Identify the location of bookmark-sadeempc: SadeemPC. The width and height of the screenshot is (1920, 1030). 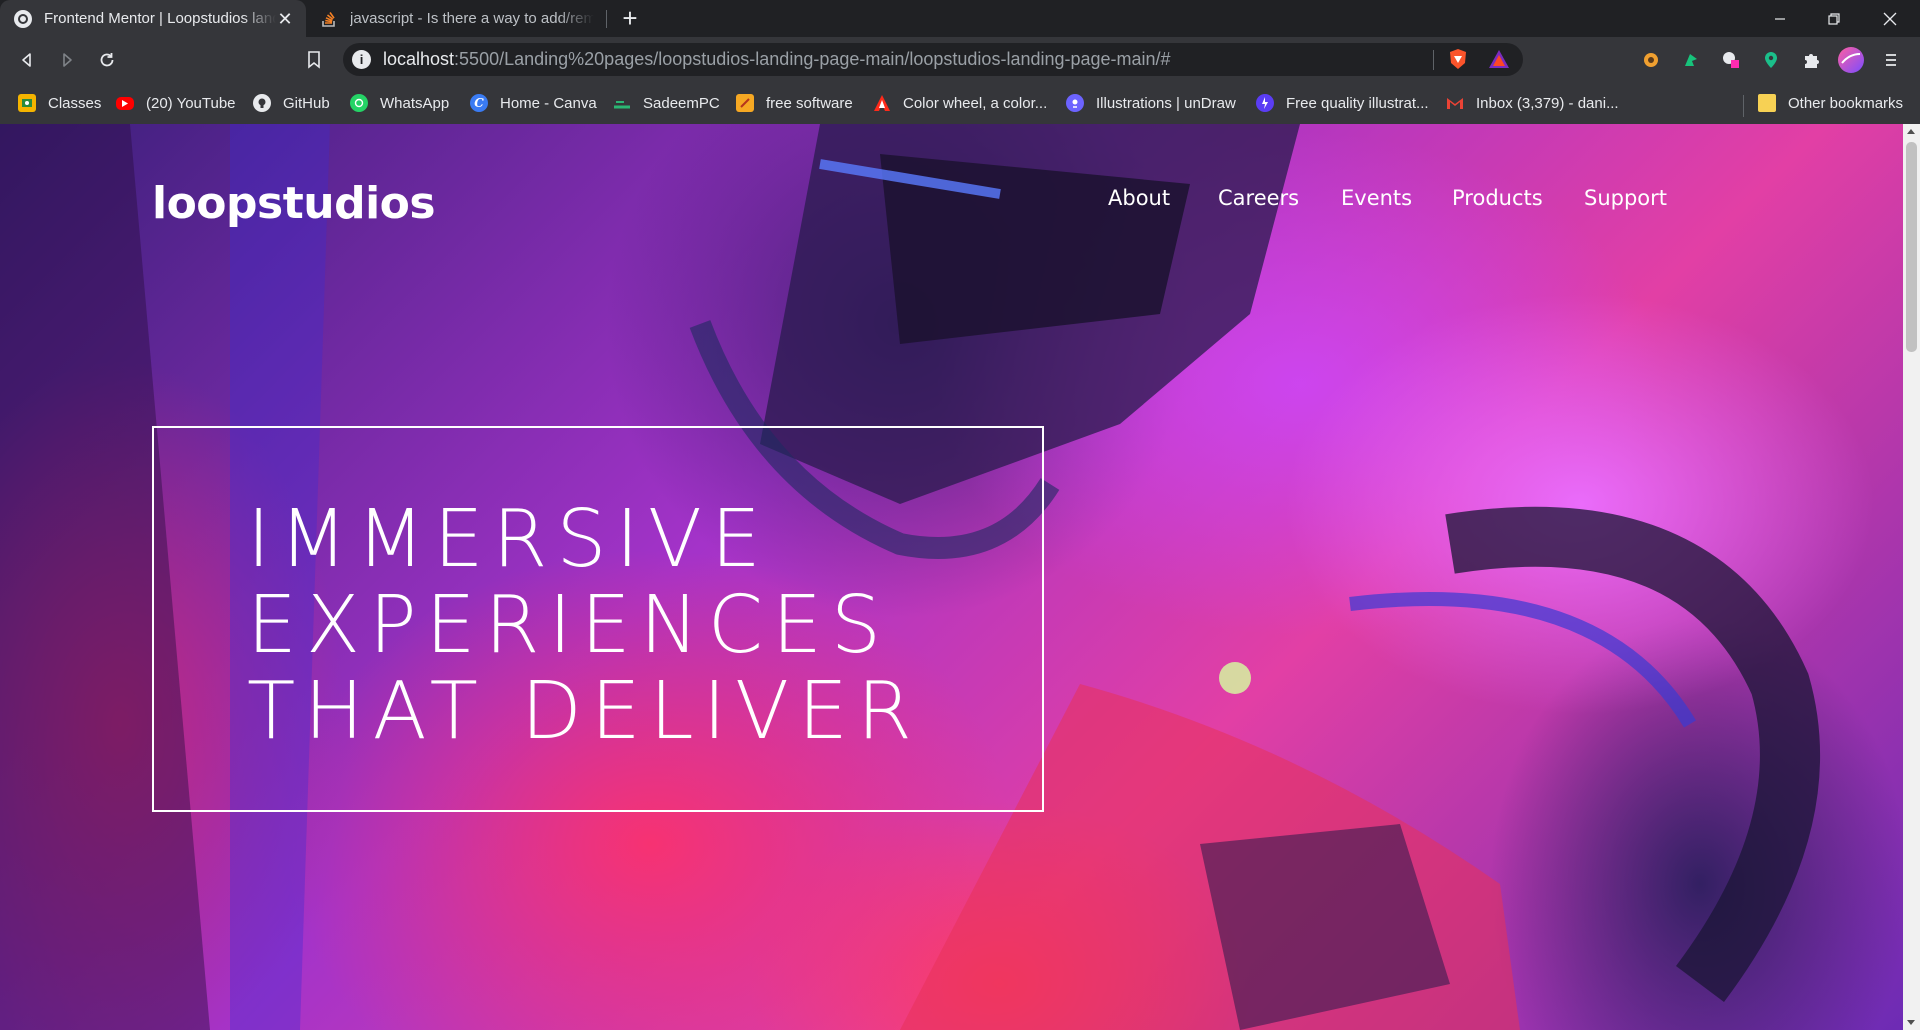
(666, 103).